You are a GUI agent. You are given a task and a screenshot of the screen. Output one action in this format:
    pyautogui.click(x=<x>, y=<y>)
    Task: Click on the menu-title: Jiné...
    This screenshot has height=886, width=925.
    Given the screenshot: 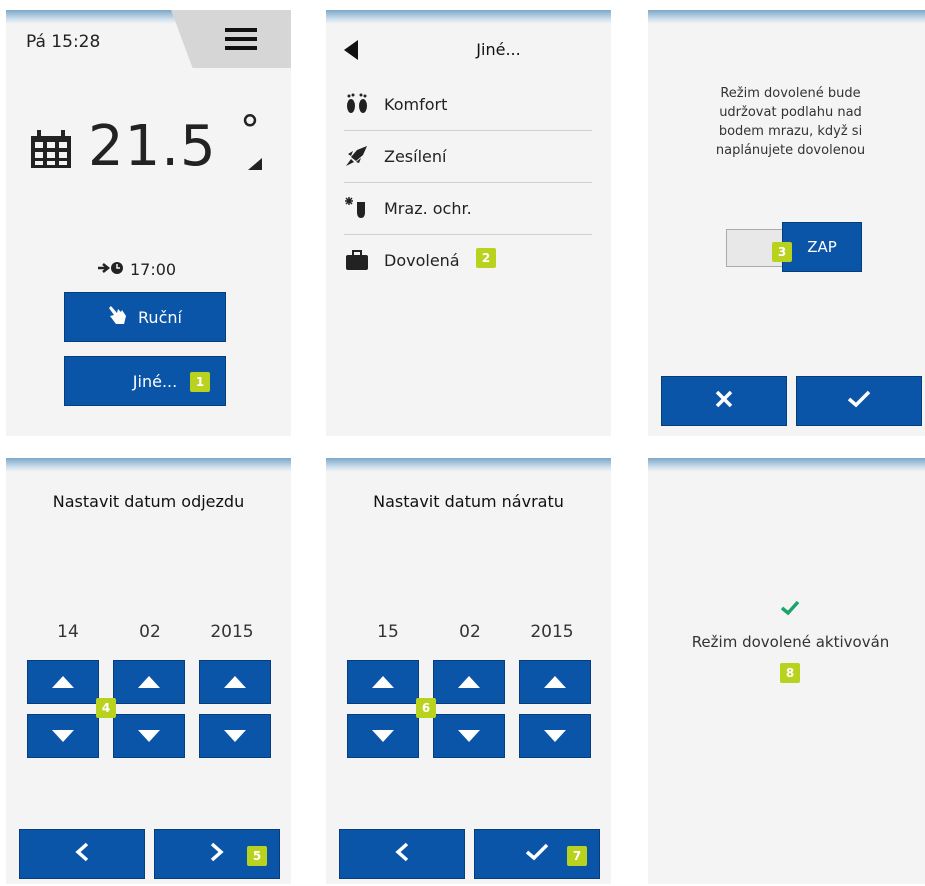 What is the action you would take?
    pyautogui.click(x=498, y=49)
    